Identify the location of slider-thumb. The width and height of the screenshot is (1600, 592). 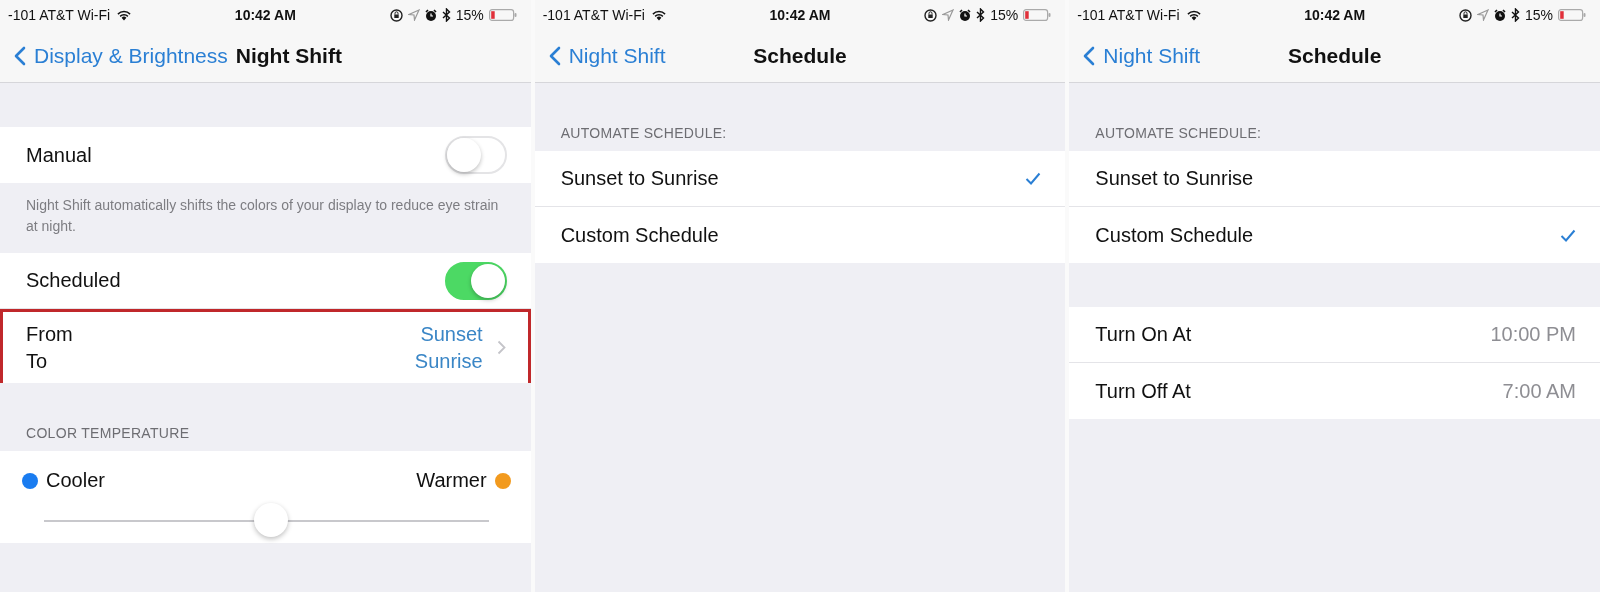
(270, 520).